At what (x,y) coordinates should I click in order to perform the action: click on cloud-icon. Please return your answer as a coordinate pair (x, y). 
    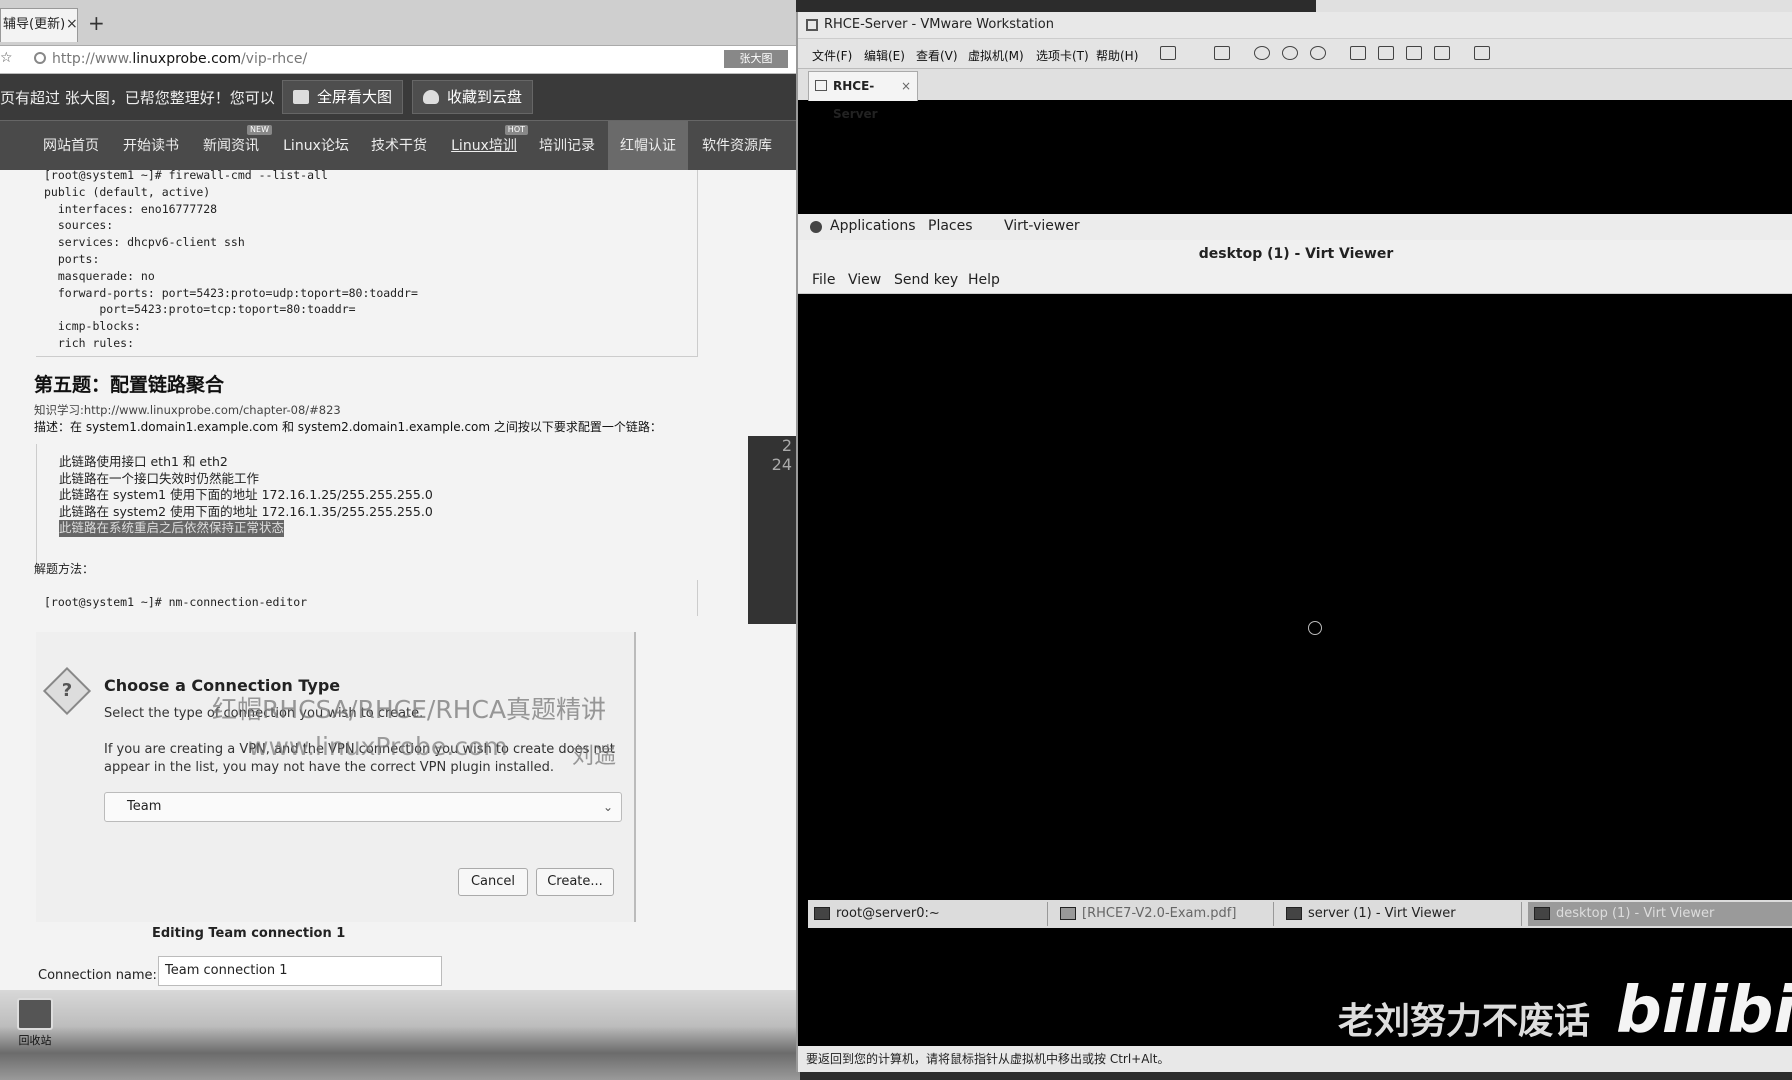
    Looking at the image, I should click on (431, 97).